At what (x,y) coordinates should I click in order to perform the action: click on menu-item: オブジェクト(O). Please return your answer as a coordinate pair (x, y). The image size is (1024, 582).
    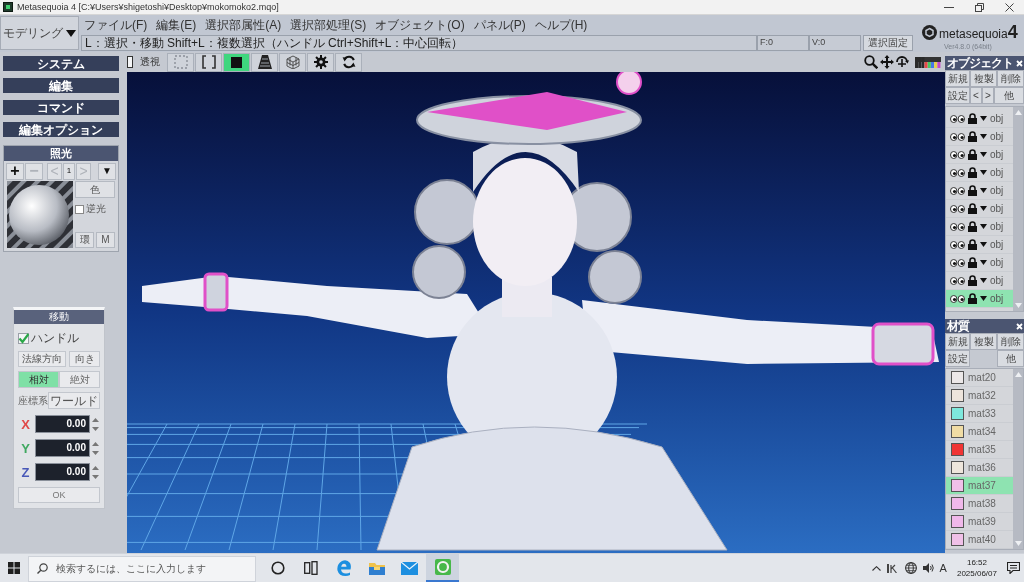
    Looking at the image, I should click on (420, 24).